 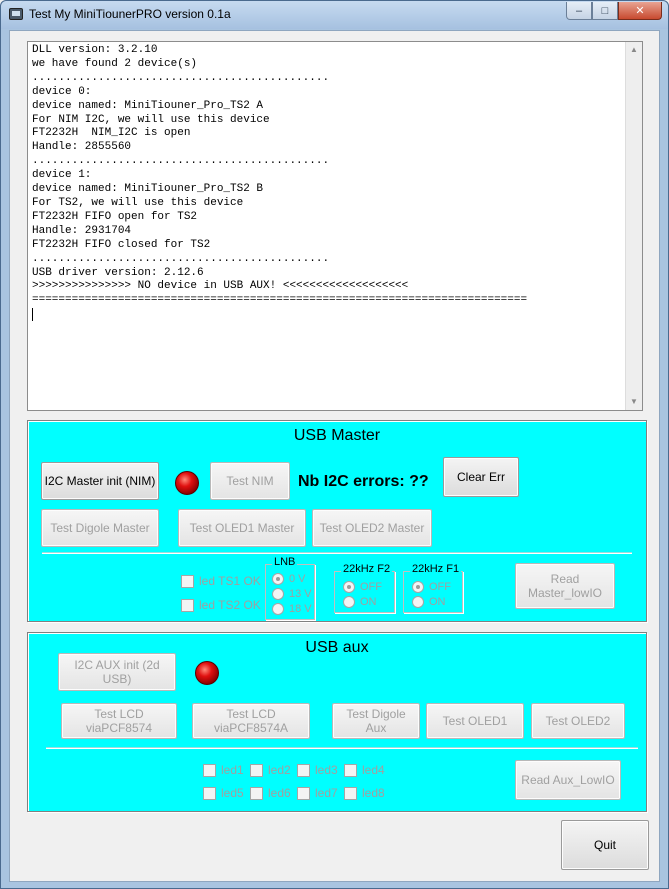 What do you see at coordinates (82, 230) in the screenshot?
I see `log-line: Handle: 2931704` at bounding box center [82, 230].